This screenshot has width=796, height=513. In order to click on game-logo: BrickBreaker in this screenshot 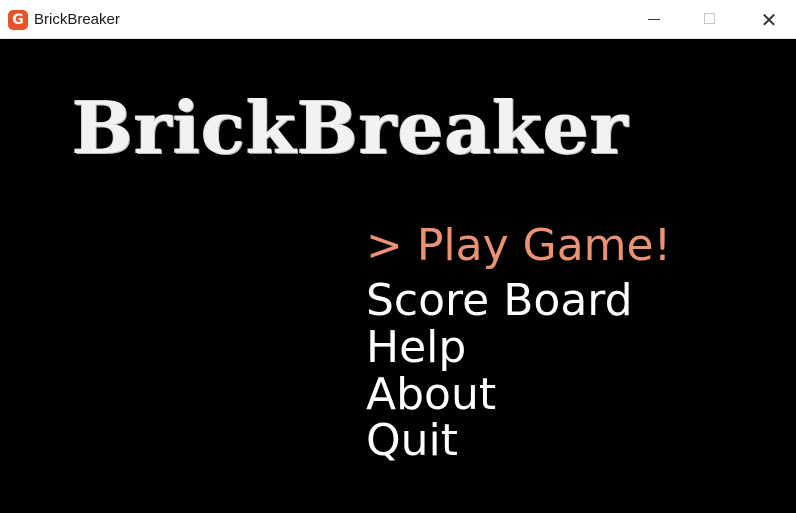, I will do `click(350, 127)`.